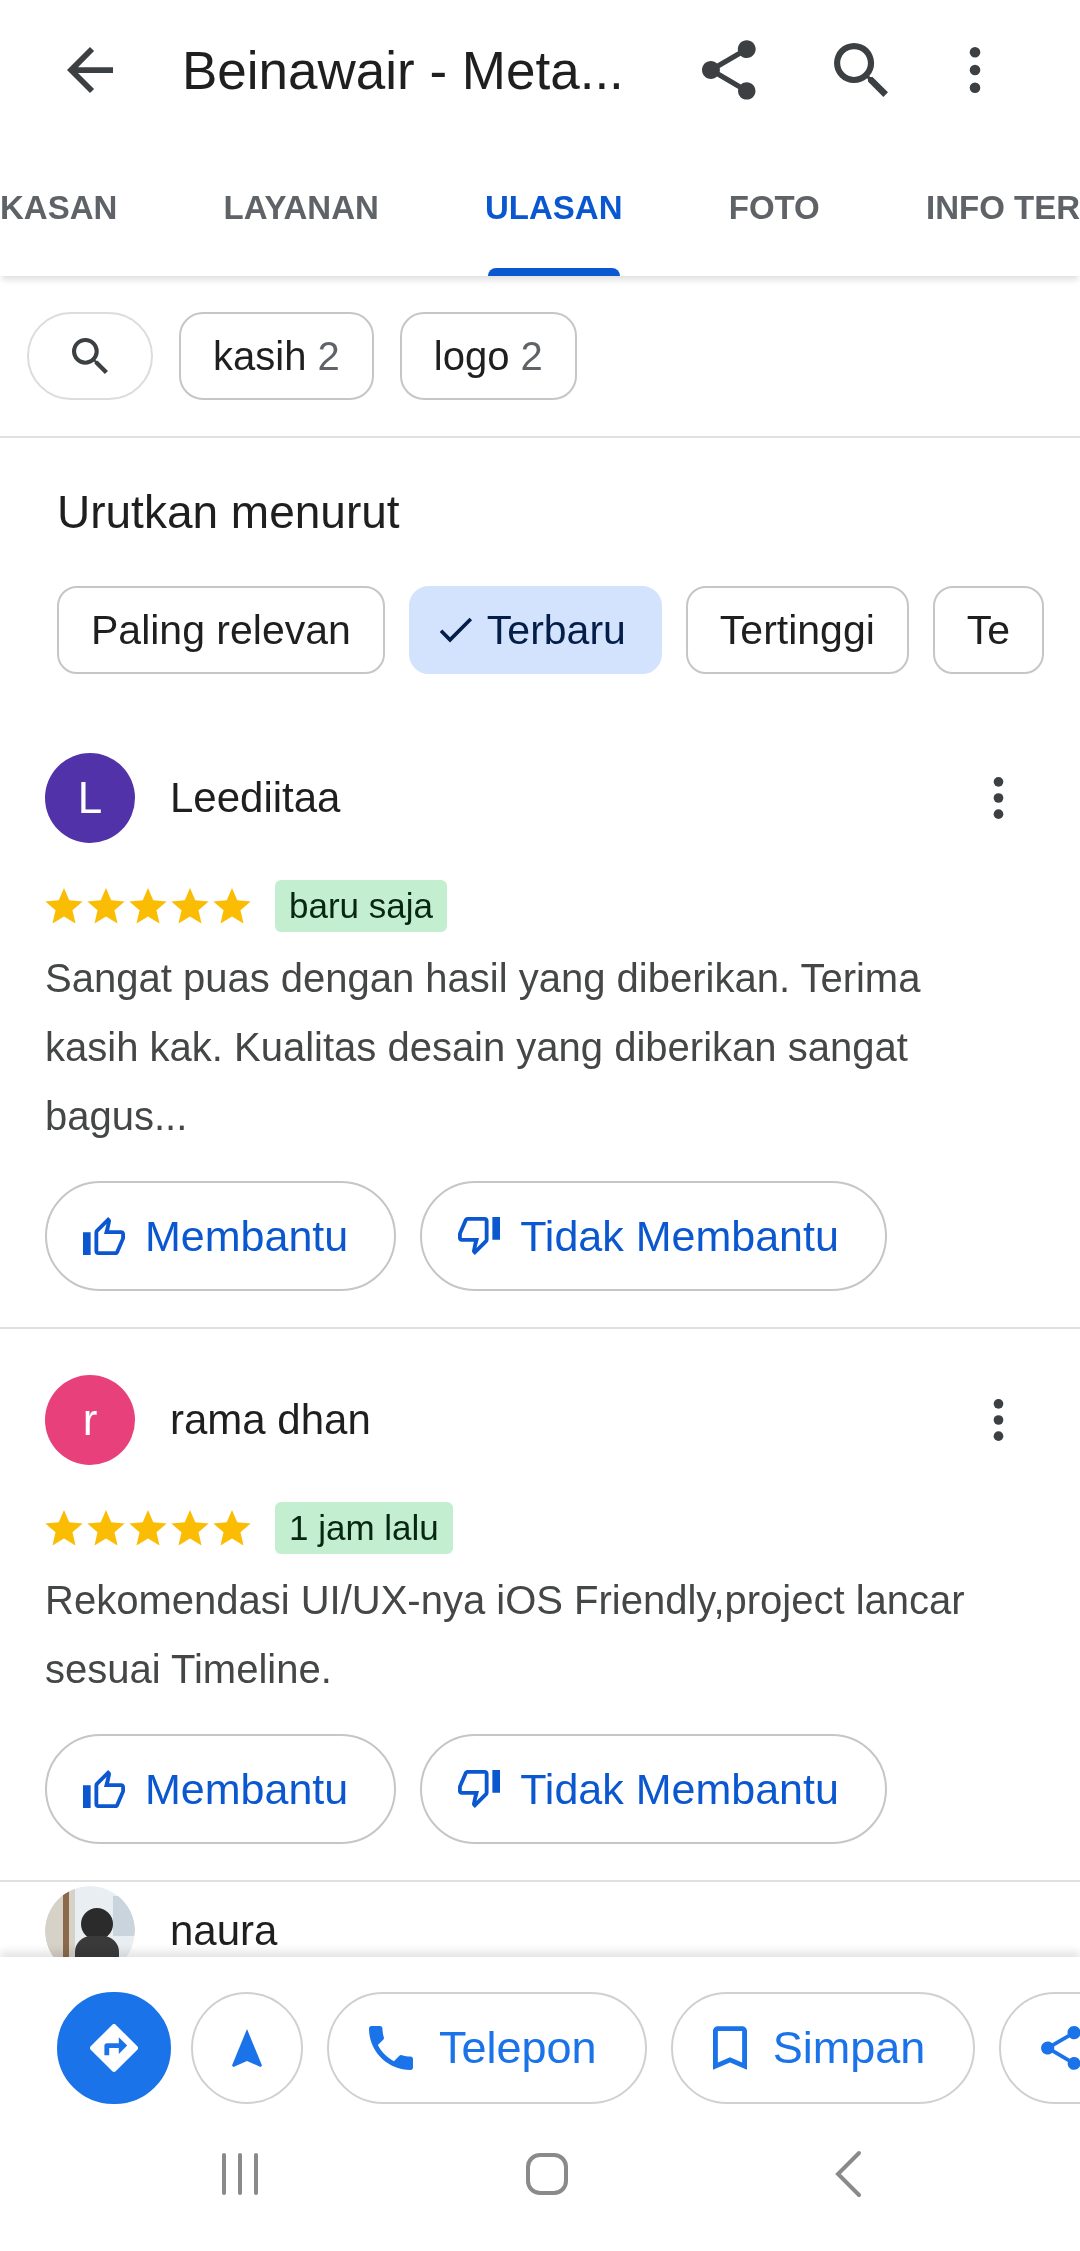 The width and height of the screenshot is (1080, 2251). I want to click on reviewer-name: naura, so click(224, 1931).